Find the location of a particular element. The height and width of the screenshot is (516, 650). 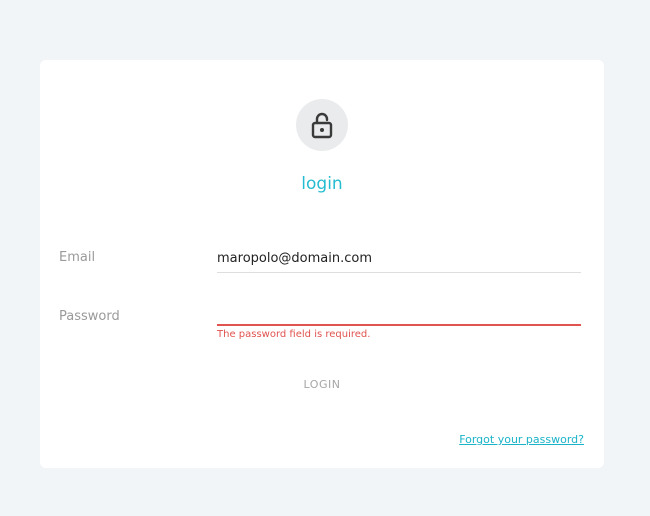

email-label: Email is located at coordinates (77, 257).